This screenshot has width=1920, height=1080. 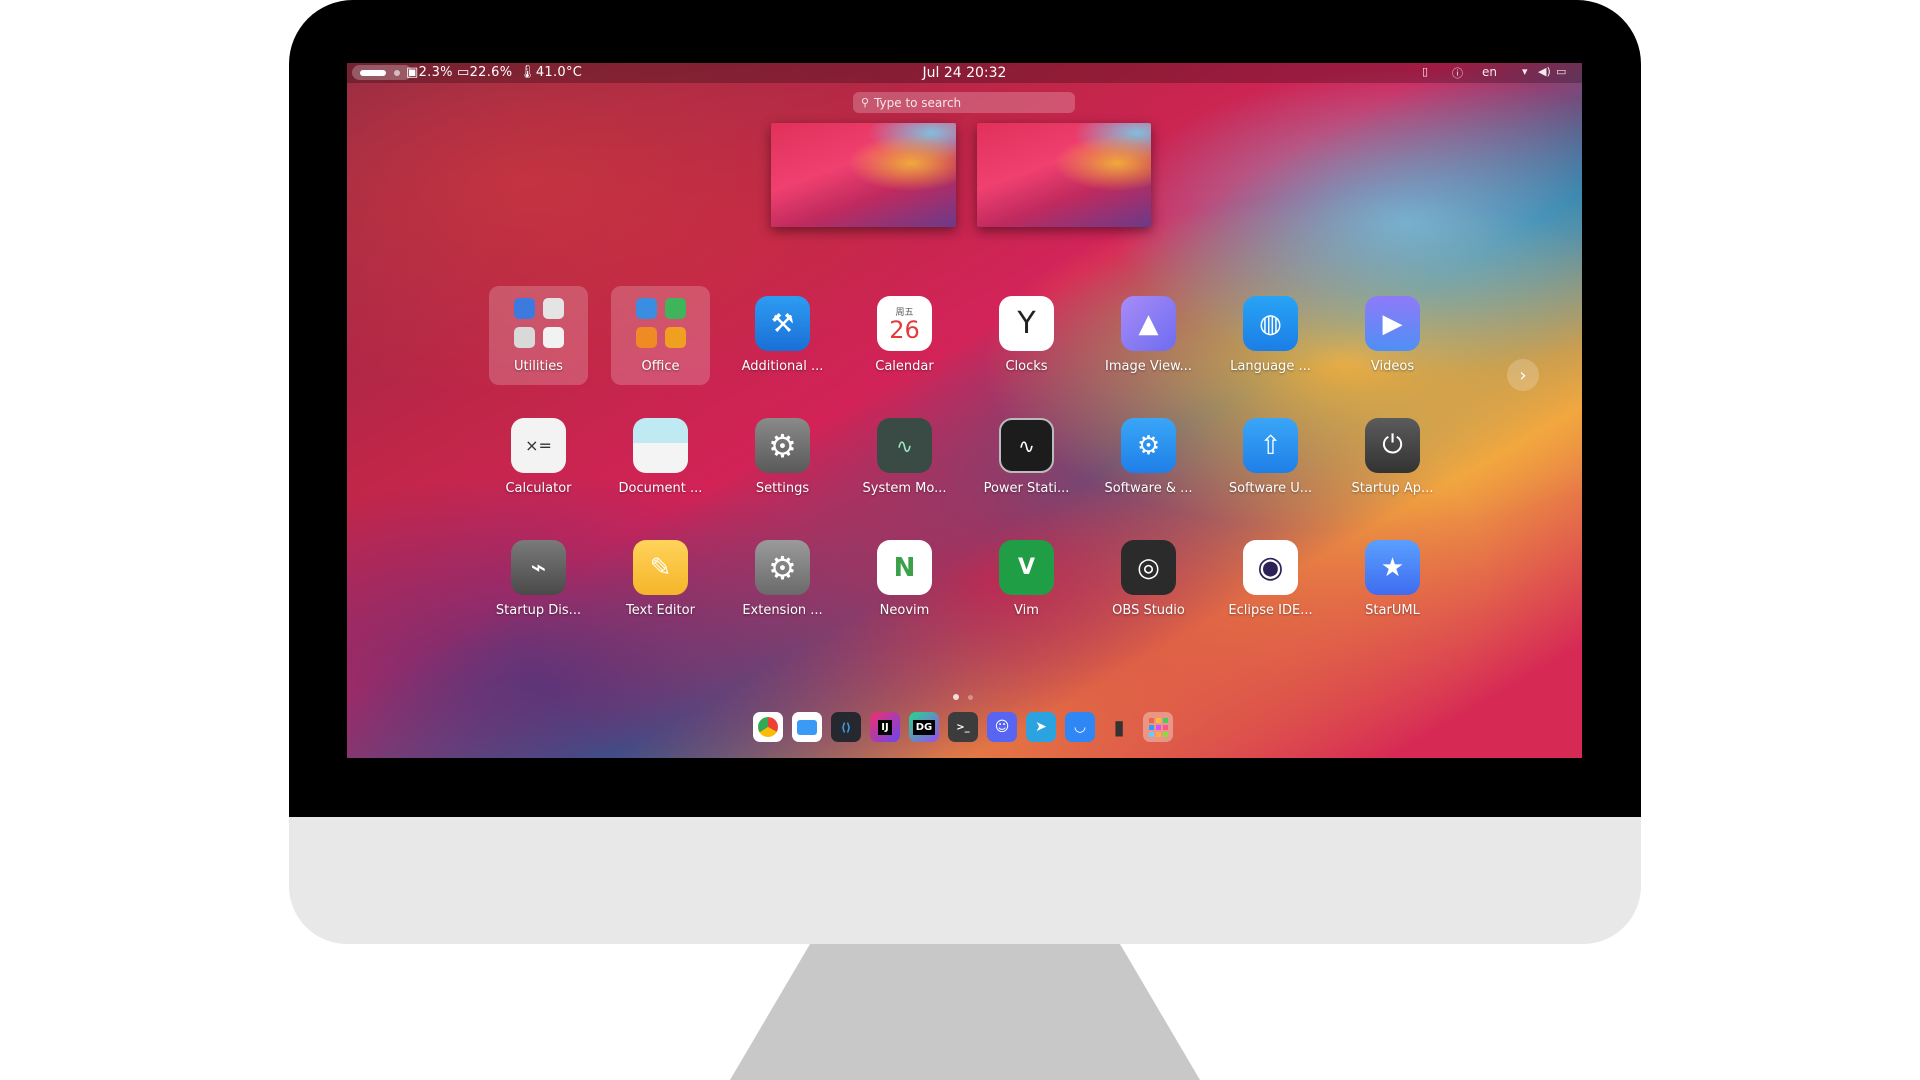 What do you see at coordinates (1148, 610) in the screenshot?
I see `app-label: OBS Studio` at bounding box center [1148, 610].